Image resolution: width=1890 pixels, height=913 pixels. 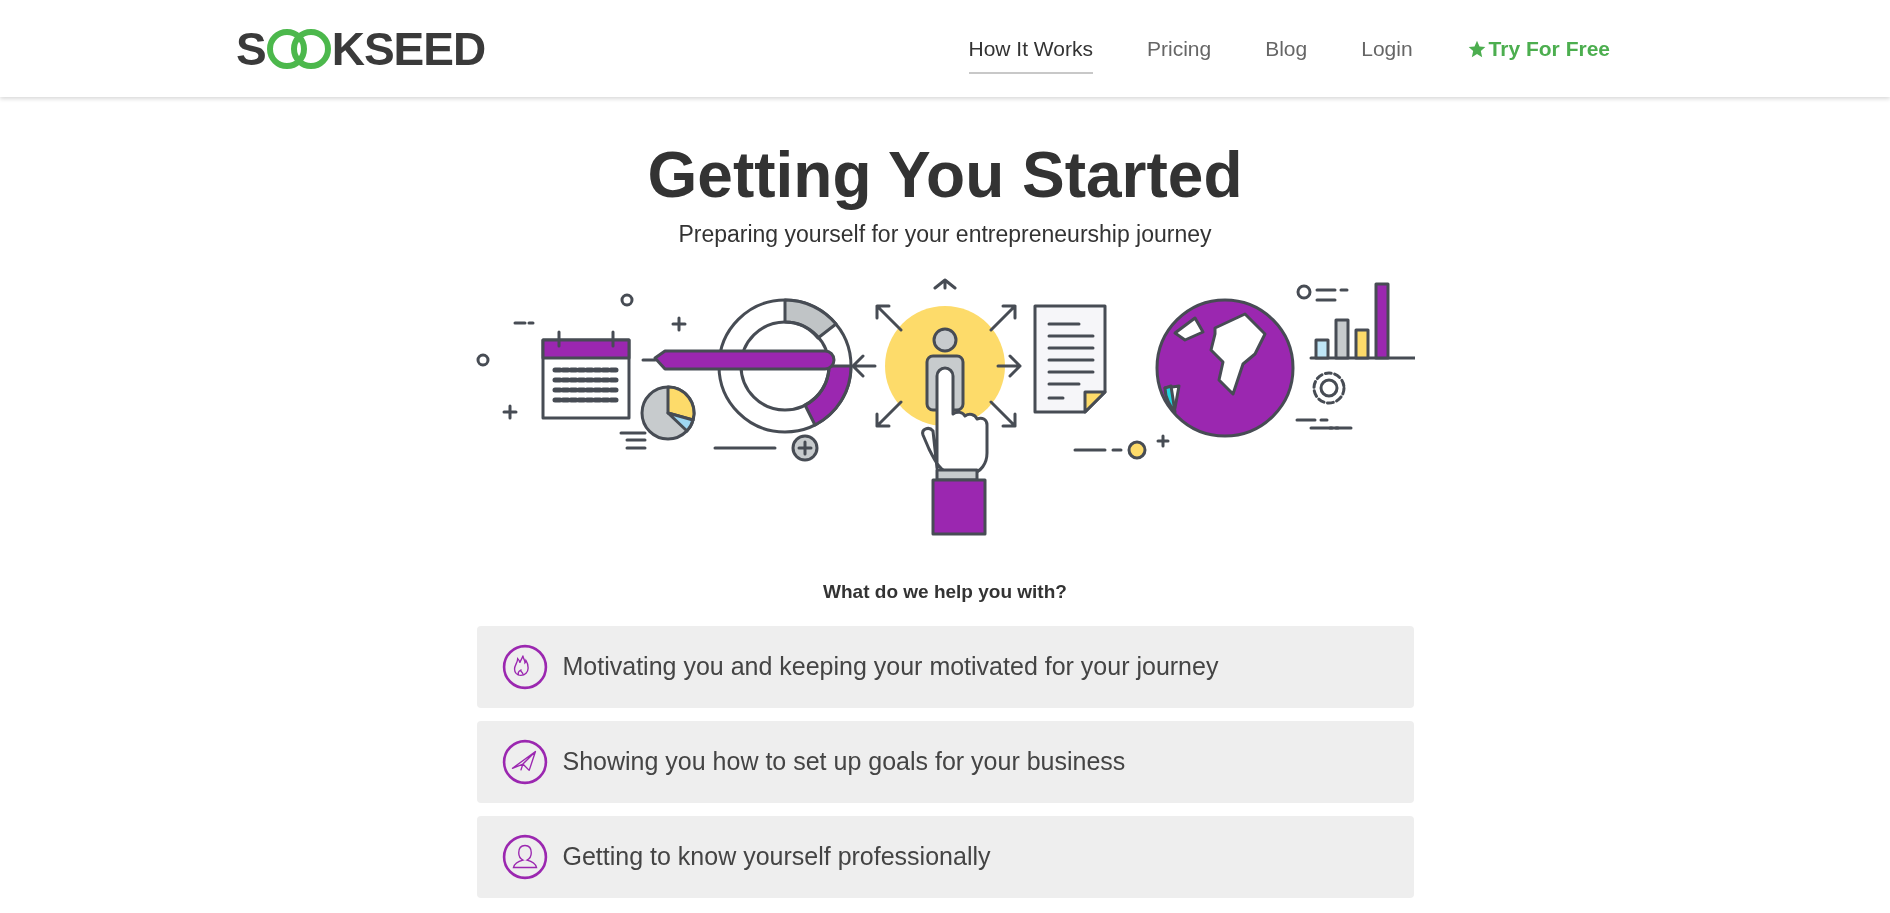 What do you see at coordinates (524, 762) in the screenshot?
I see `paper-plane-icon` at bounding box center [524, 762].